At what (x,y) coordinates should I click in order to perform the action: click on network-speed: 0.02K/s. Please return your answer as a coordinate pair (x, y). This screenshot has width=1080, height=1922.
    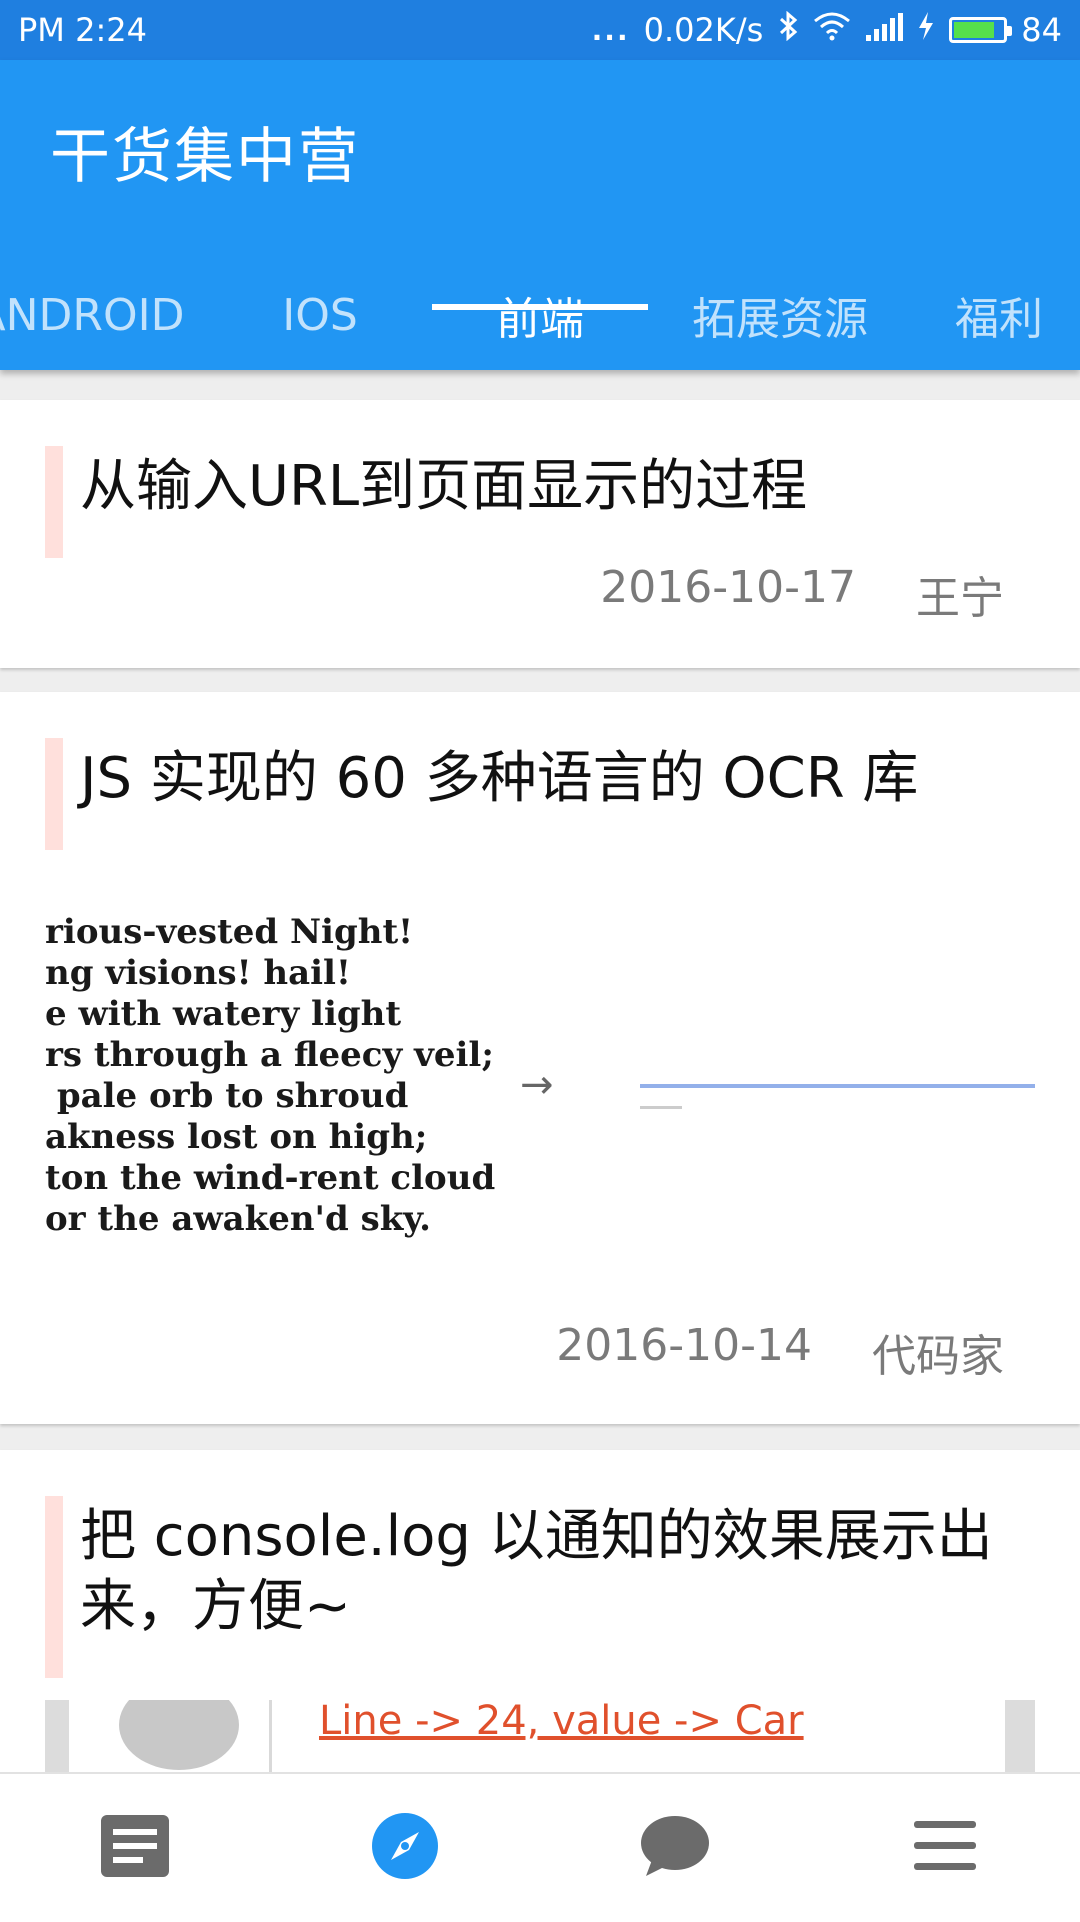
    Looking at the image, I should click on (703, 30).